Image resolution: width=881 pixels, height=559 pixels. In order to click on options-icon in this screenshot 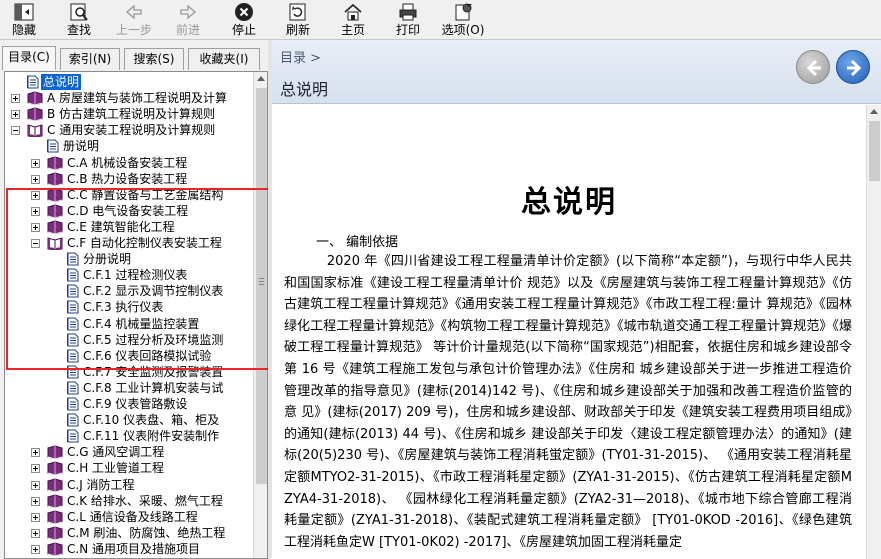, I will do `click(463, 12)`.